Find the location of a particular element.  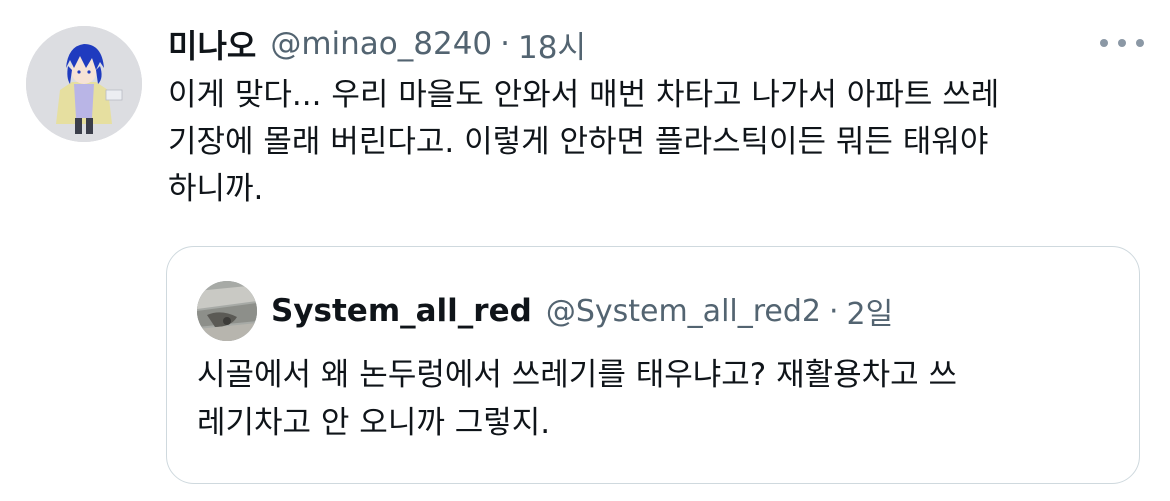

tweet-timestamp: 18시 is located at coordinates (552, 44).